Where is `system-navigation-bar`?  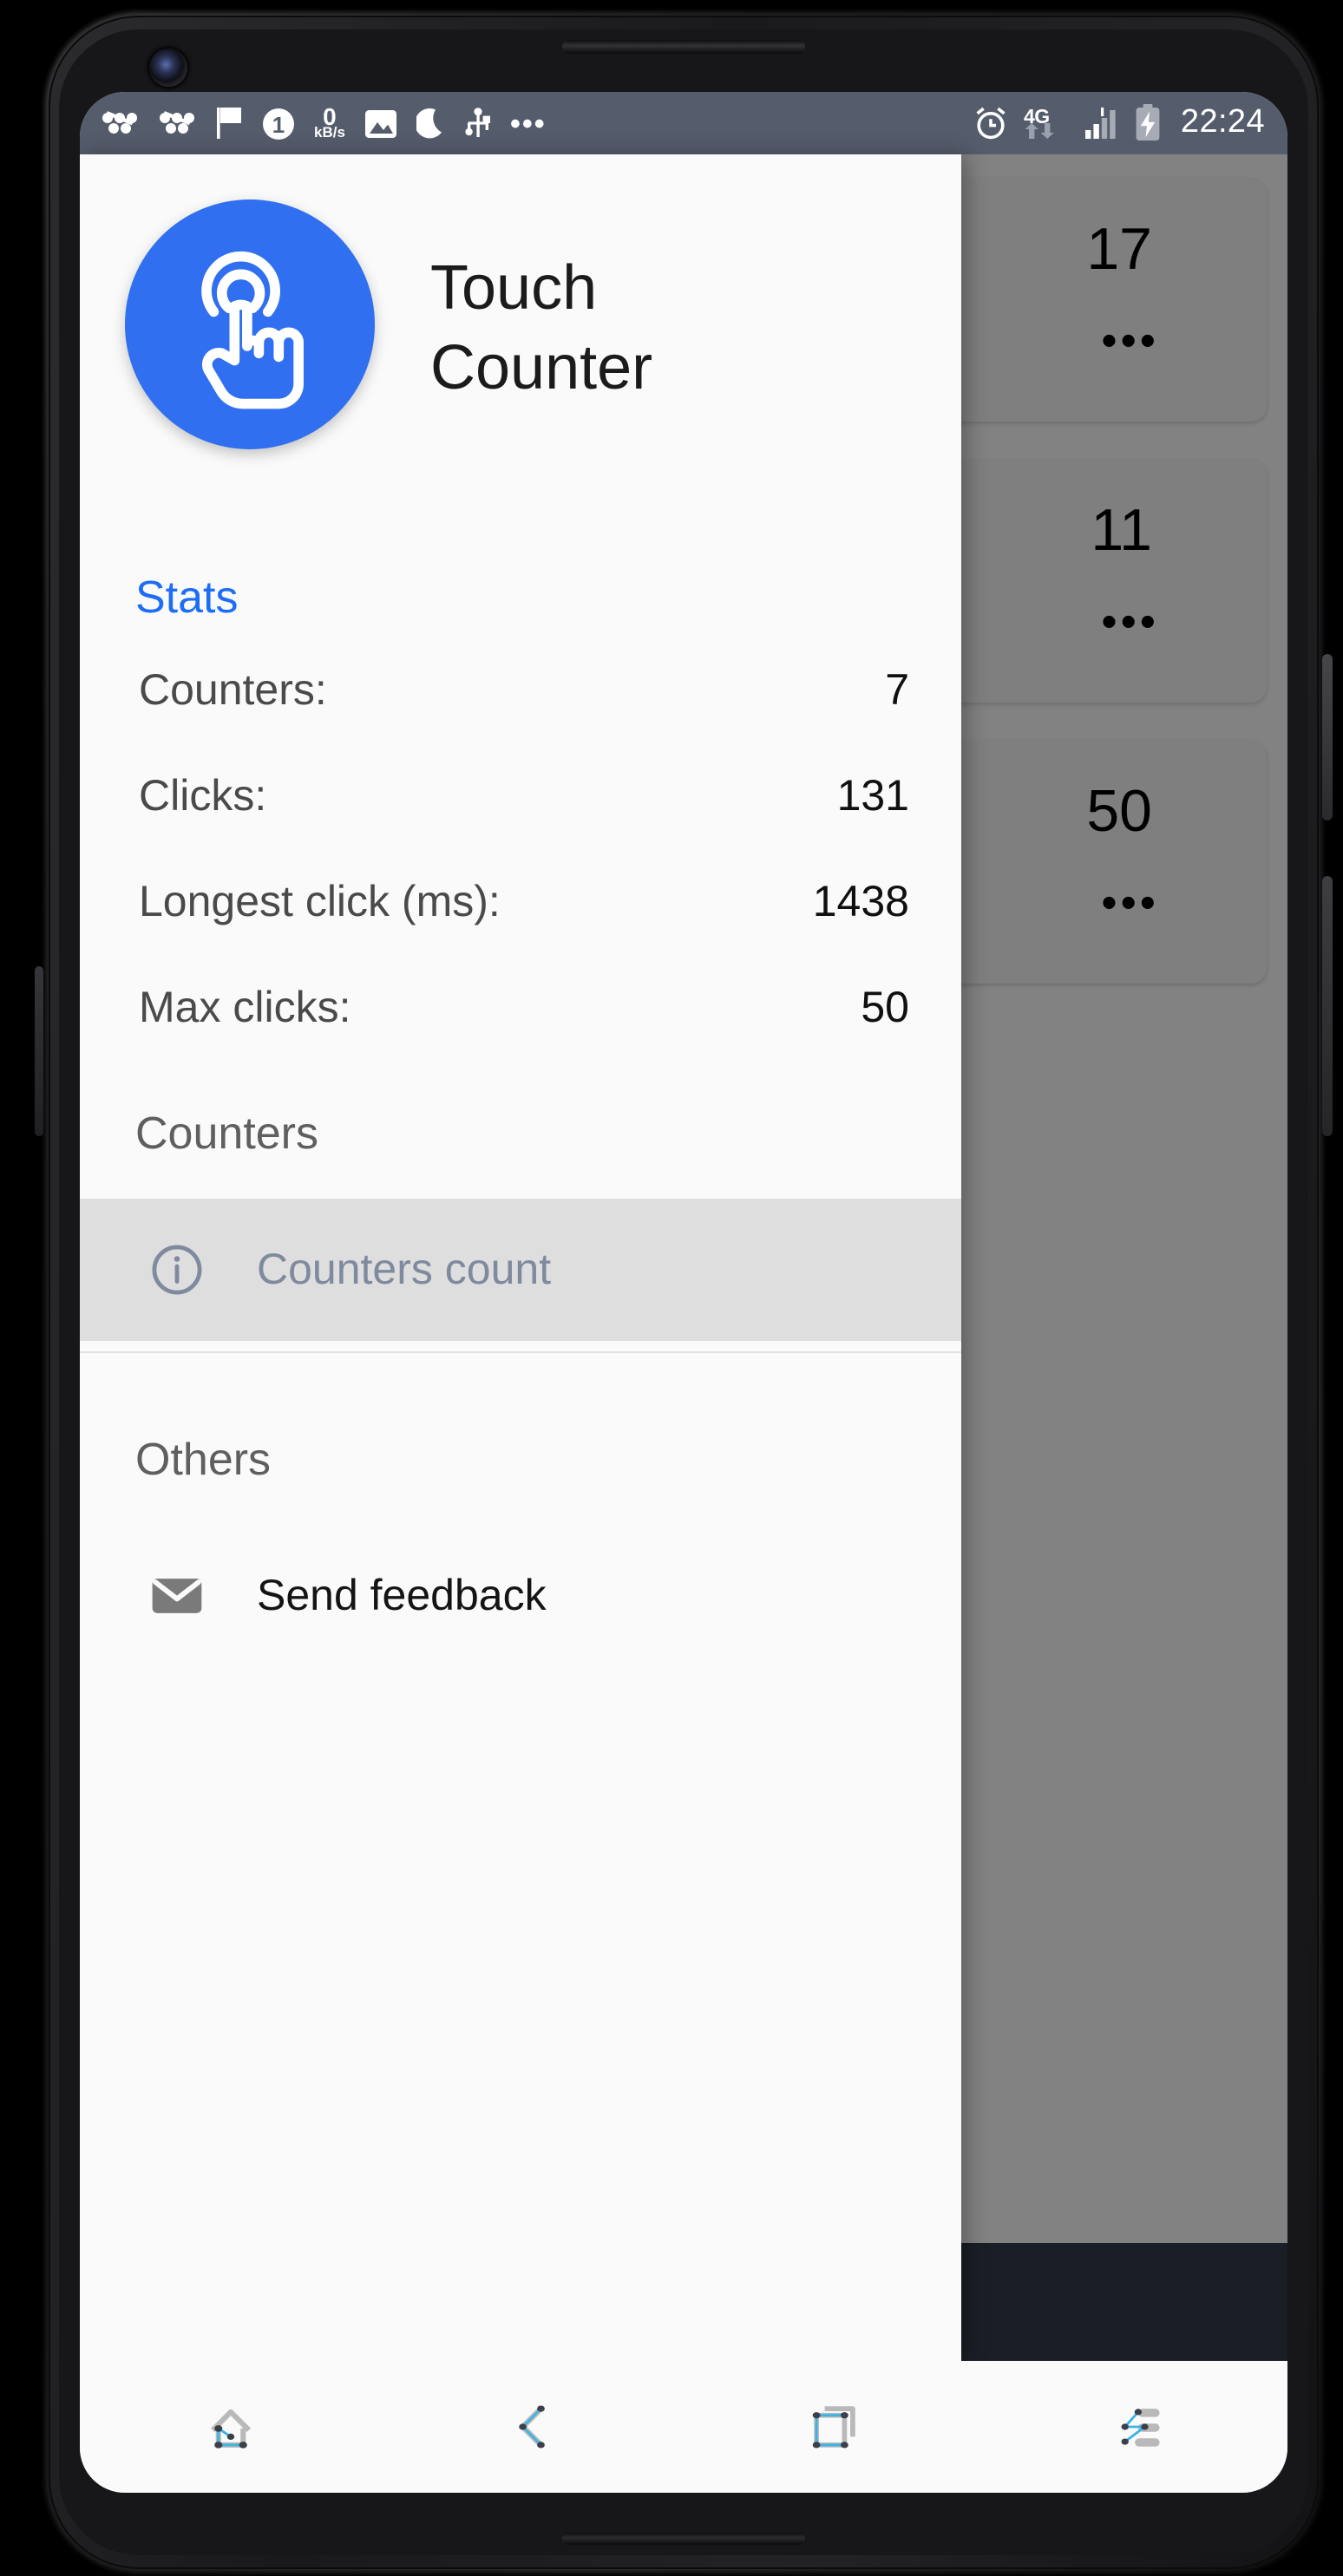 system-navigation-bar is located at coordinates (683, 2427).